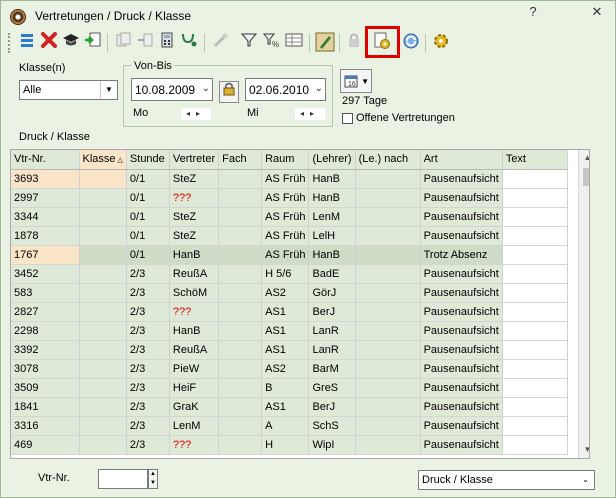 The height and width of the screenshot is (498, 616). Describe the element at coordinates (586, 177) in the screenshot. I see `scroll-thumb` at that location.